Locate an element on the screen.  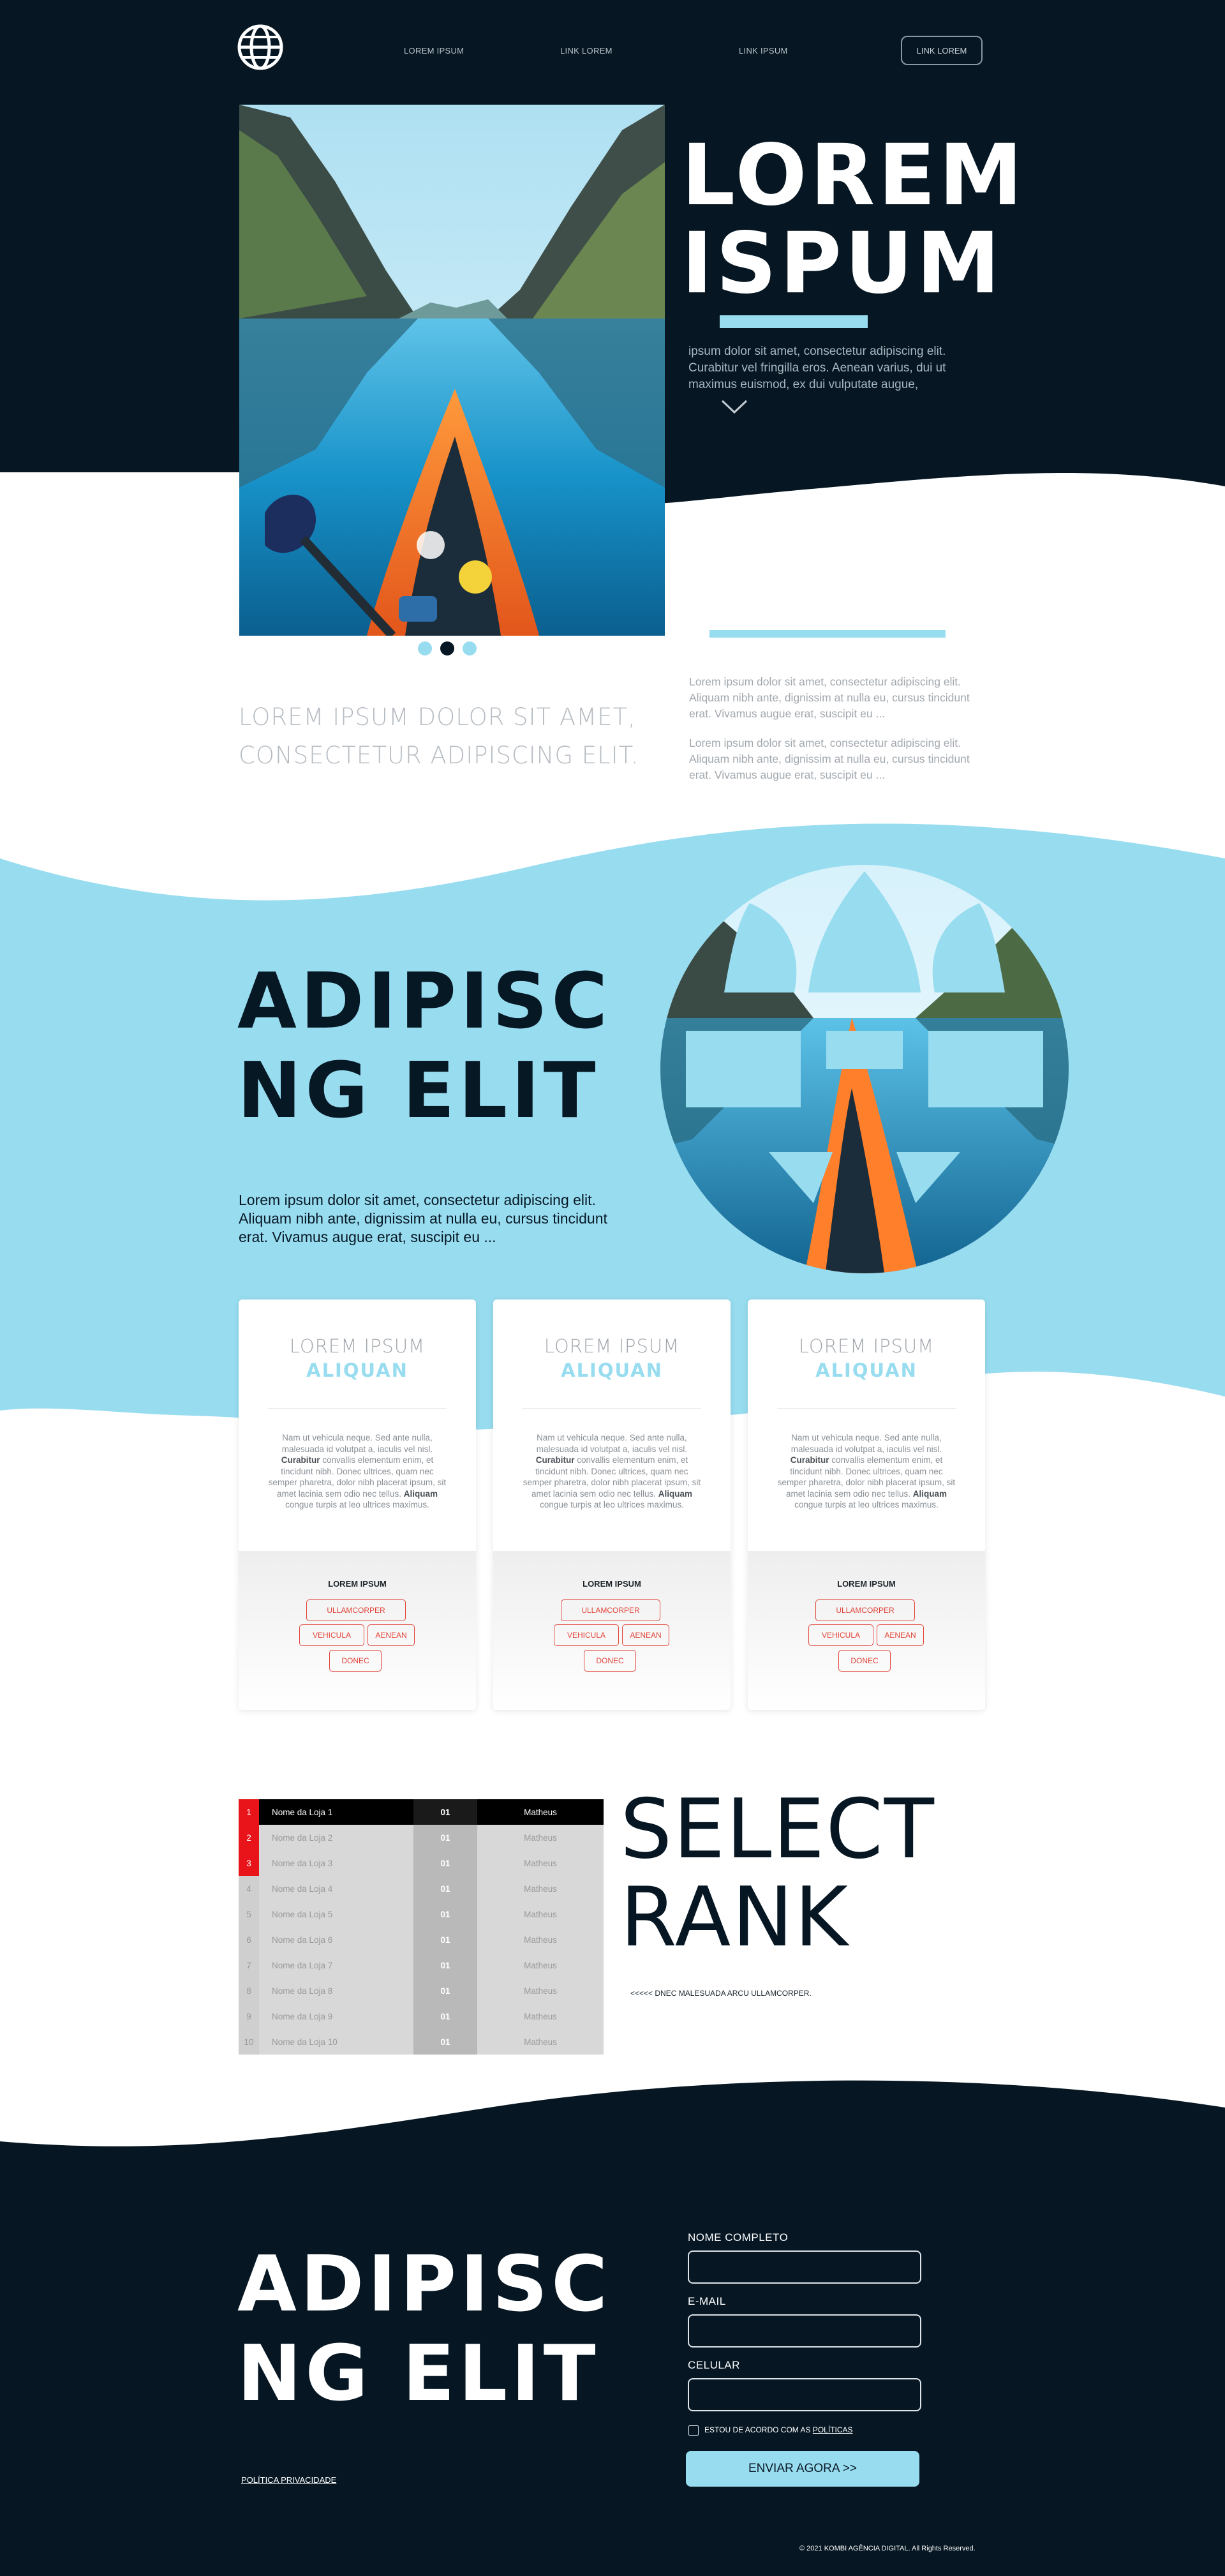
contact-title-line1: ADIPISC is located at coordinates (424, 2284).